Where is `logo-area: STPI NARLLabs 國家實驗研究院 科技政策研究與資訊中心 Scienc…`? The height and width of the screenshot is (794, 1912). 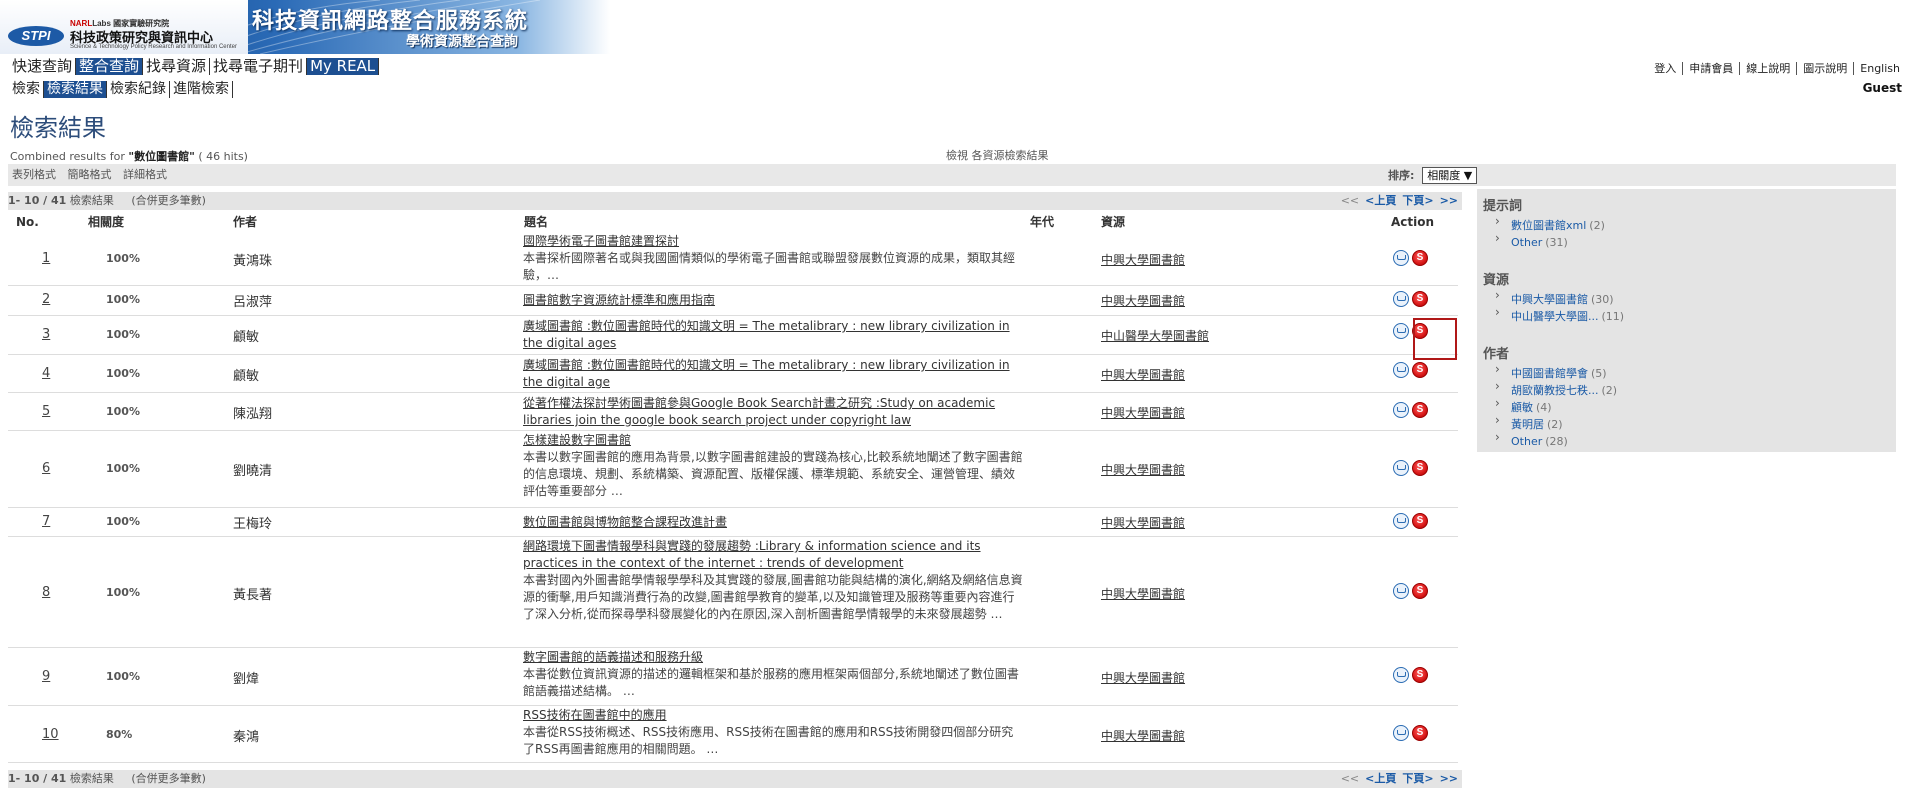
logo-area: STPI NARLLabs 國家實驗研究院 科技政策研究與資訊中心 Scienc… is located at coordinates (124, 27).